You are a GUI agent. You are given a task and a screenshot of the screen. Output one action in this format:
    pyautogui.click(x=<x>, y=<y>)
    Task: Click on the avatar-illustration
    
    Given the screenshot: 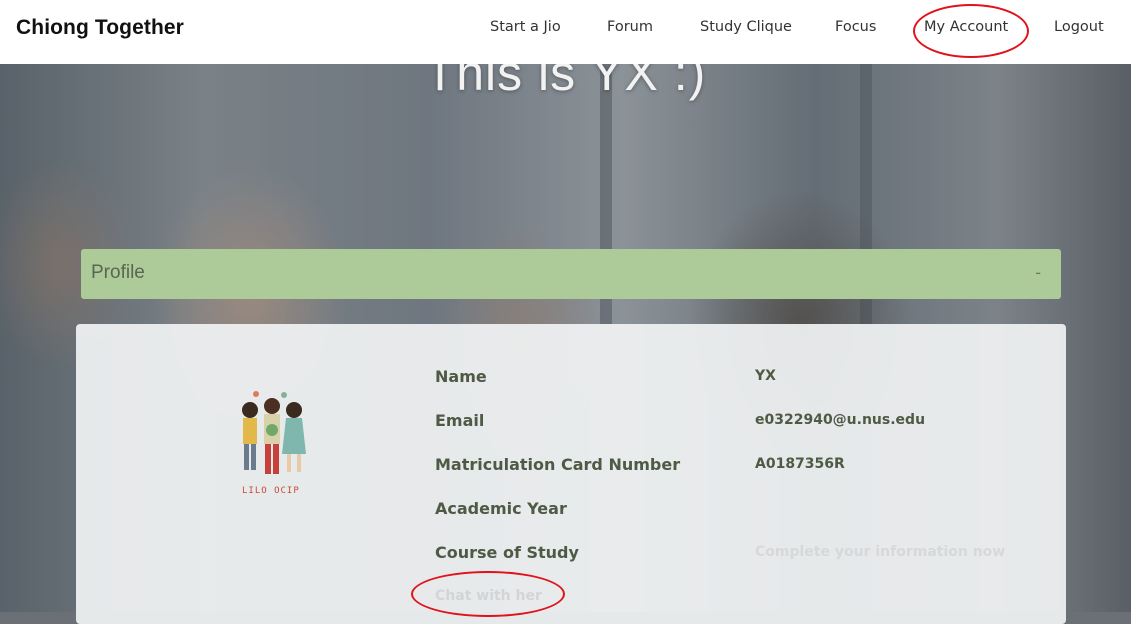 What is the action you would take?
    pyautogui.click(x=274, y=432)
    